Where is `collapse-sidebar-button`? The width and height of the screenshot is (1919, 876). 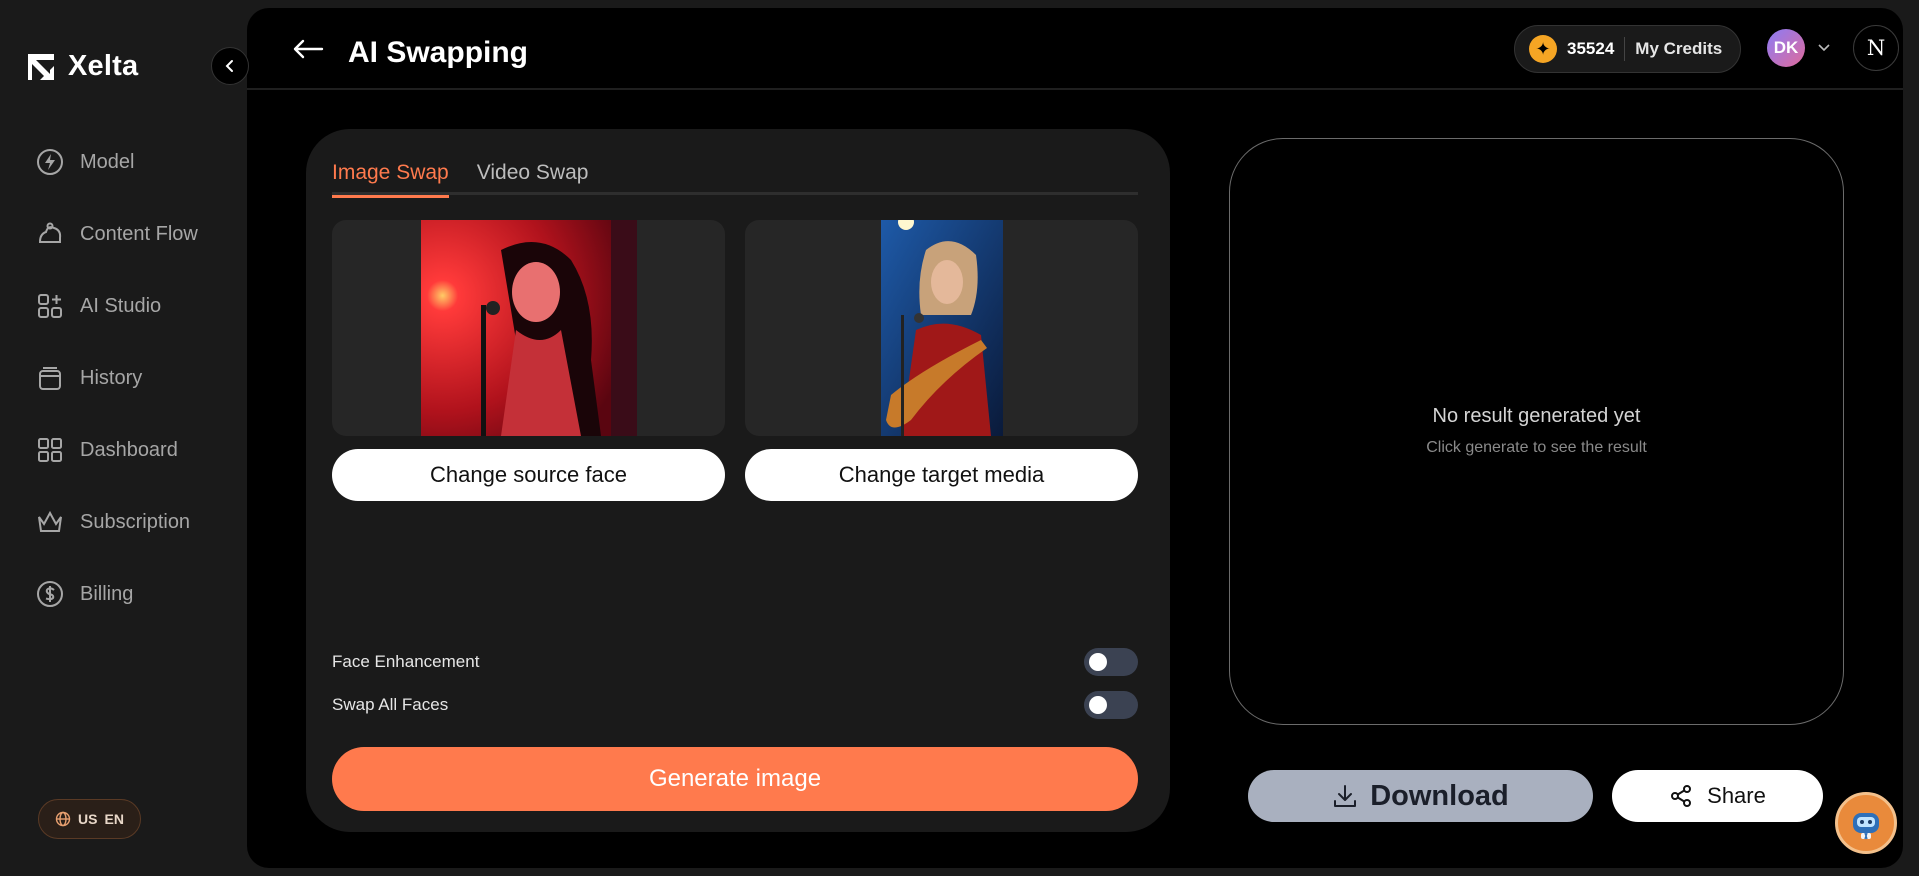
collapse-sidebar-button is located at coordinates (230, 66).